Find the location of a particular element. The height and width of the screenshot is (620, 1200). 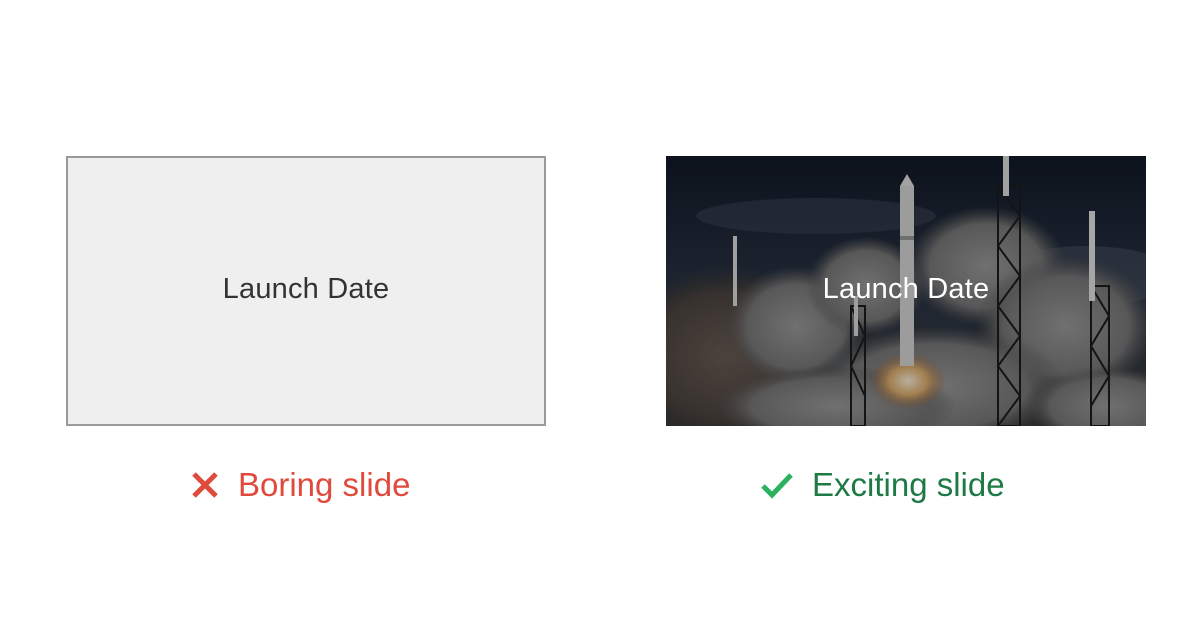

boring-slide-caption: Boring slide is located at coordinates (300, 485).